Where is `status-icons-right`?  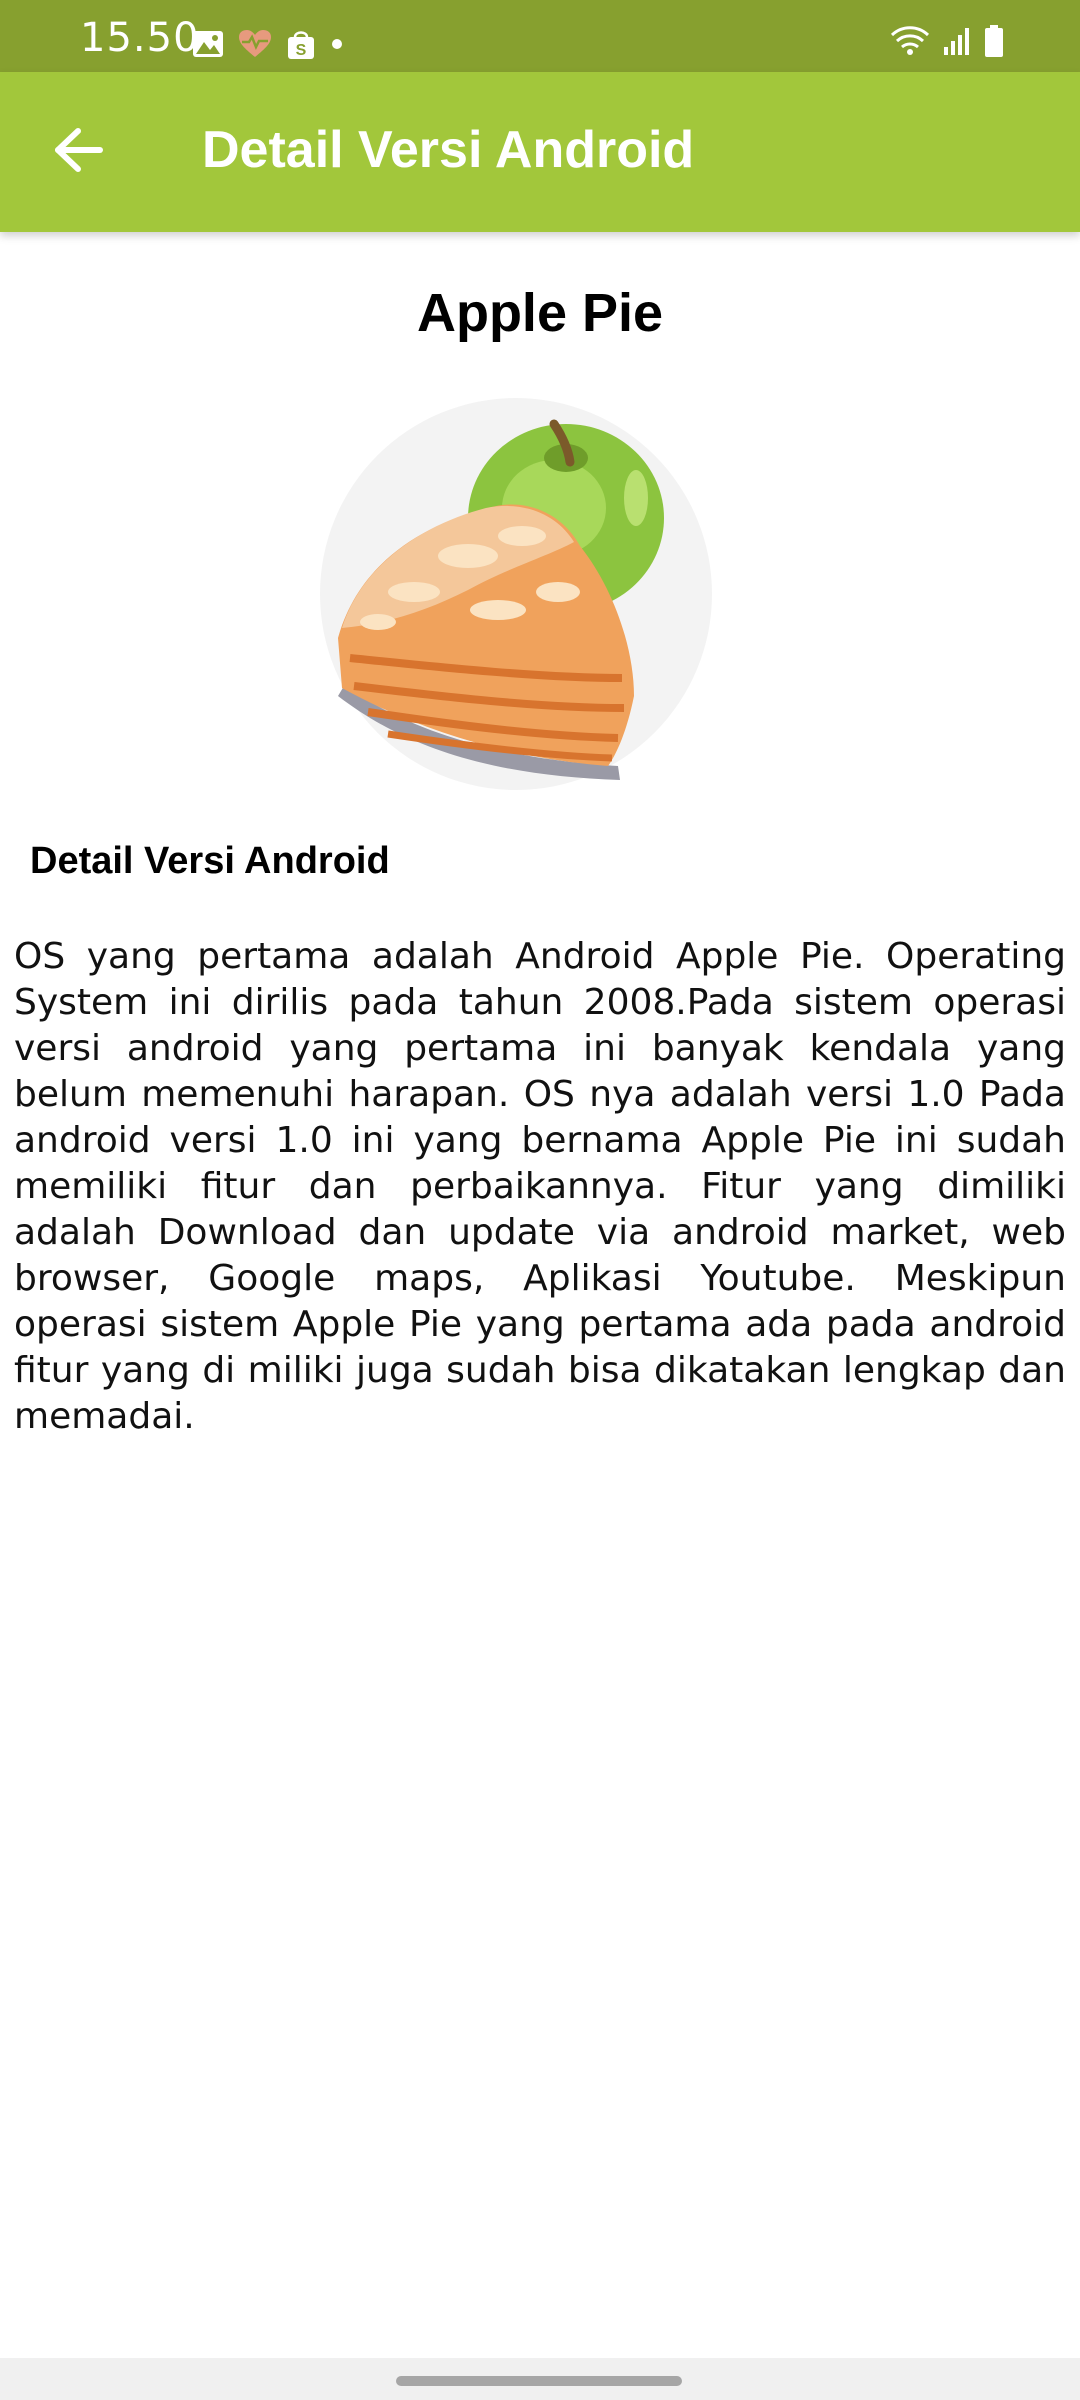 status-icons-right is located at coordinates (947, 43).